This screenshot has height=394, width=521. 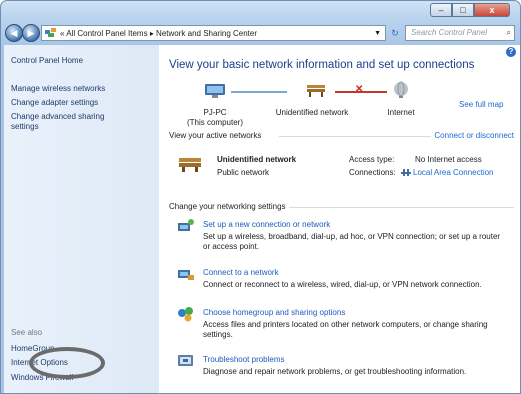 What do you see at coordinates (312, 112) in the screenshot?
I see `network-map-label: Unidentified network` at bounding box center [312, 112].